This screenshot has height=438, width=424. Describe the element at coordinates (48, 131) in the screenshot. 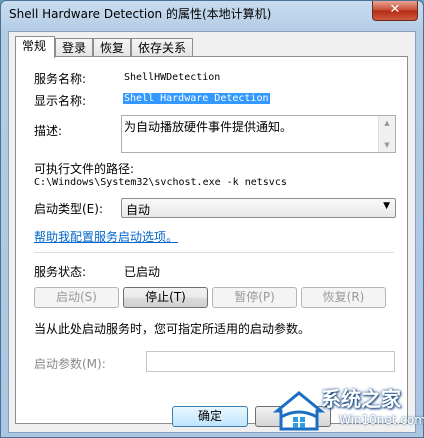

I see `description-label: 描述:` at that location.